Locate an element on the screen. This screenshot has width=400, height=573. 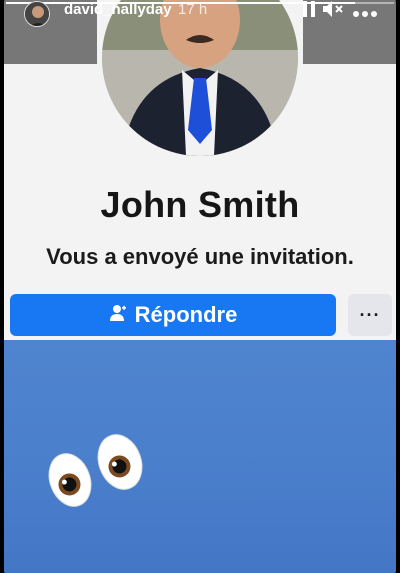
more-options-button: ··· is located at coordinates (370, 315).